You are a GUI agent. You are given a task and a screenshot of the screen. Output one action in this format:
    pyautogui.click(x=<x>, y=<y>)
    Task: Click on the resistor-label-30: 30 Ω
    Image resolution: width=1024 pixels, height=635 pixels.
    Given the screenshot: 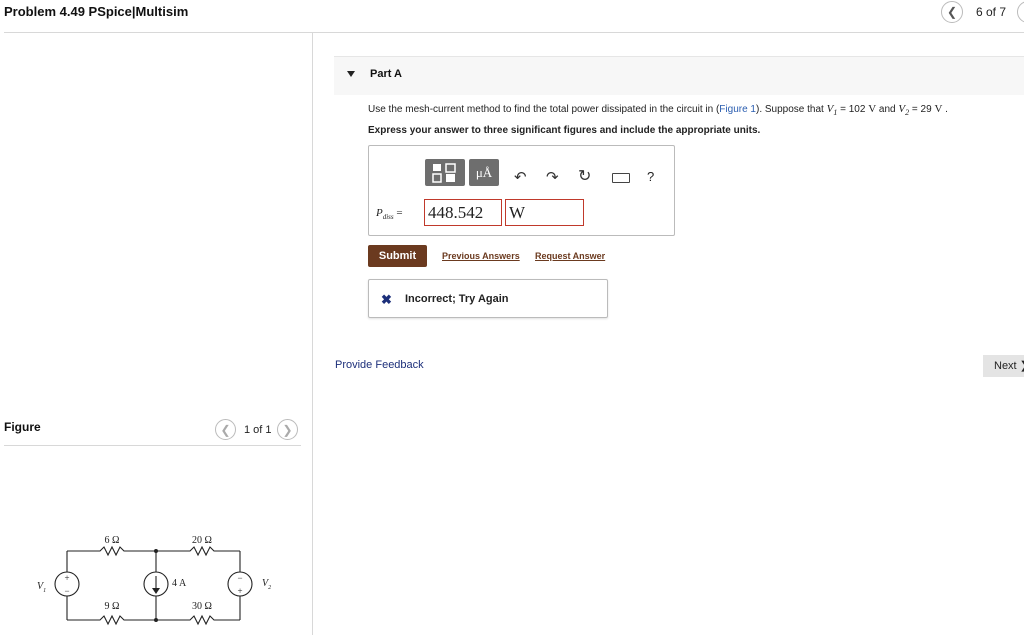 What is the action you would take?
    pyautogui.click(x=202, y=606)
    